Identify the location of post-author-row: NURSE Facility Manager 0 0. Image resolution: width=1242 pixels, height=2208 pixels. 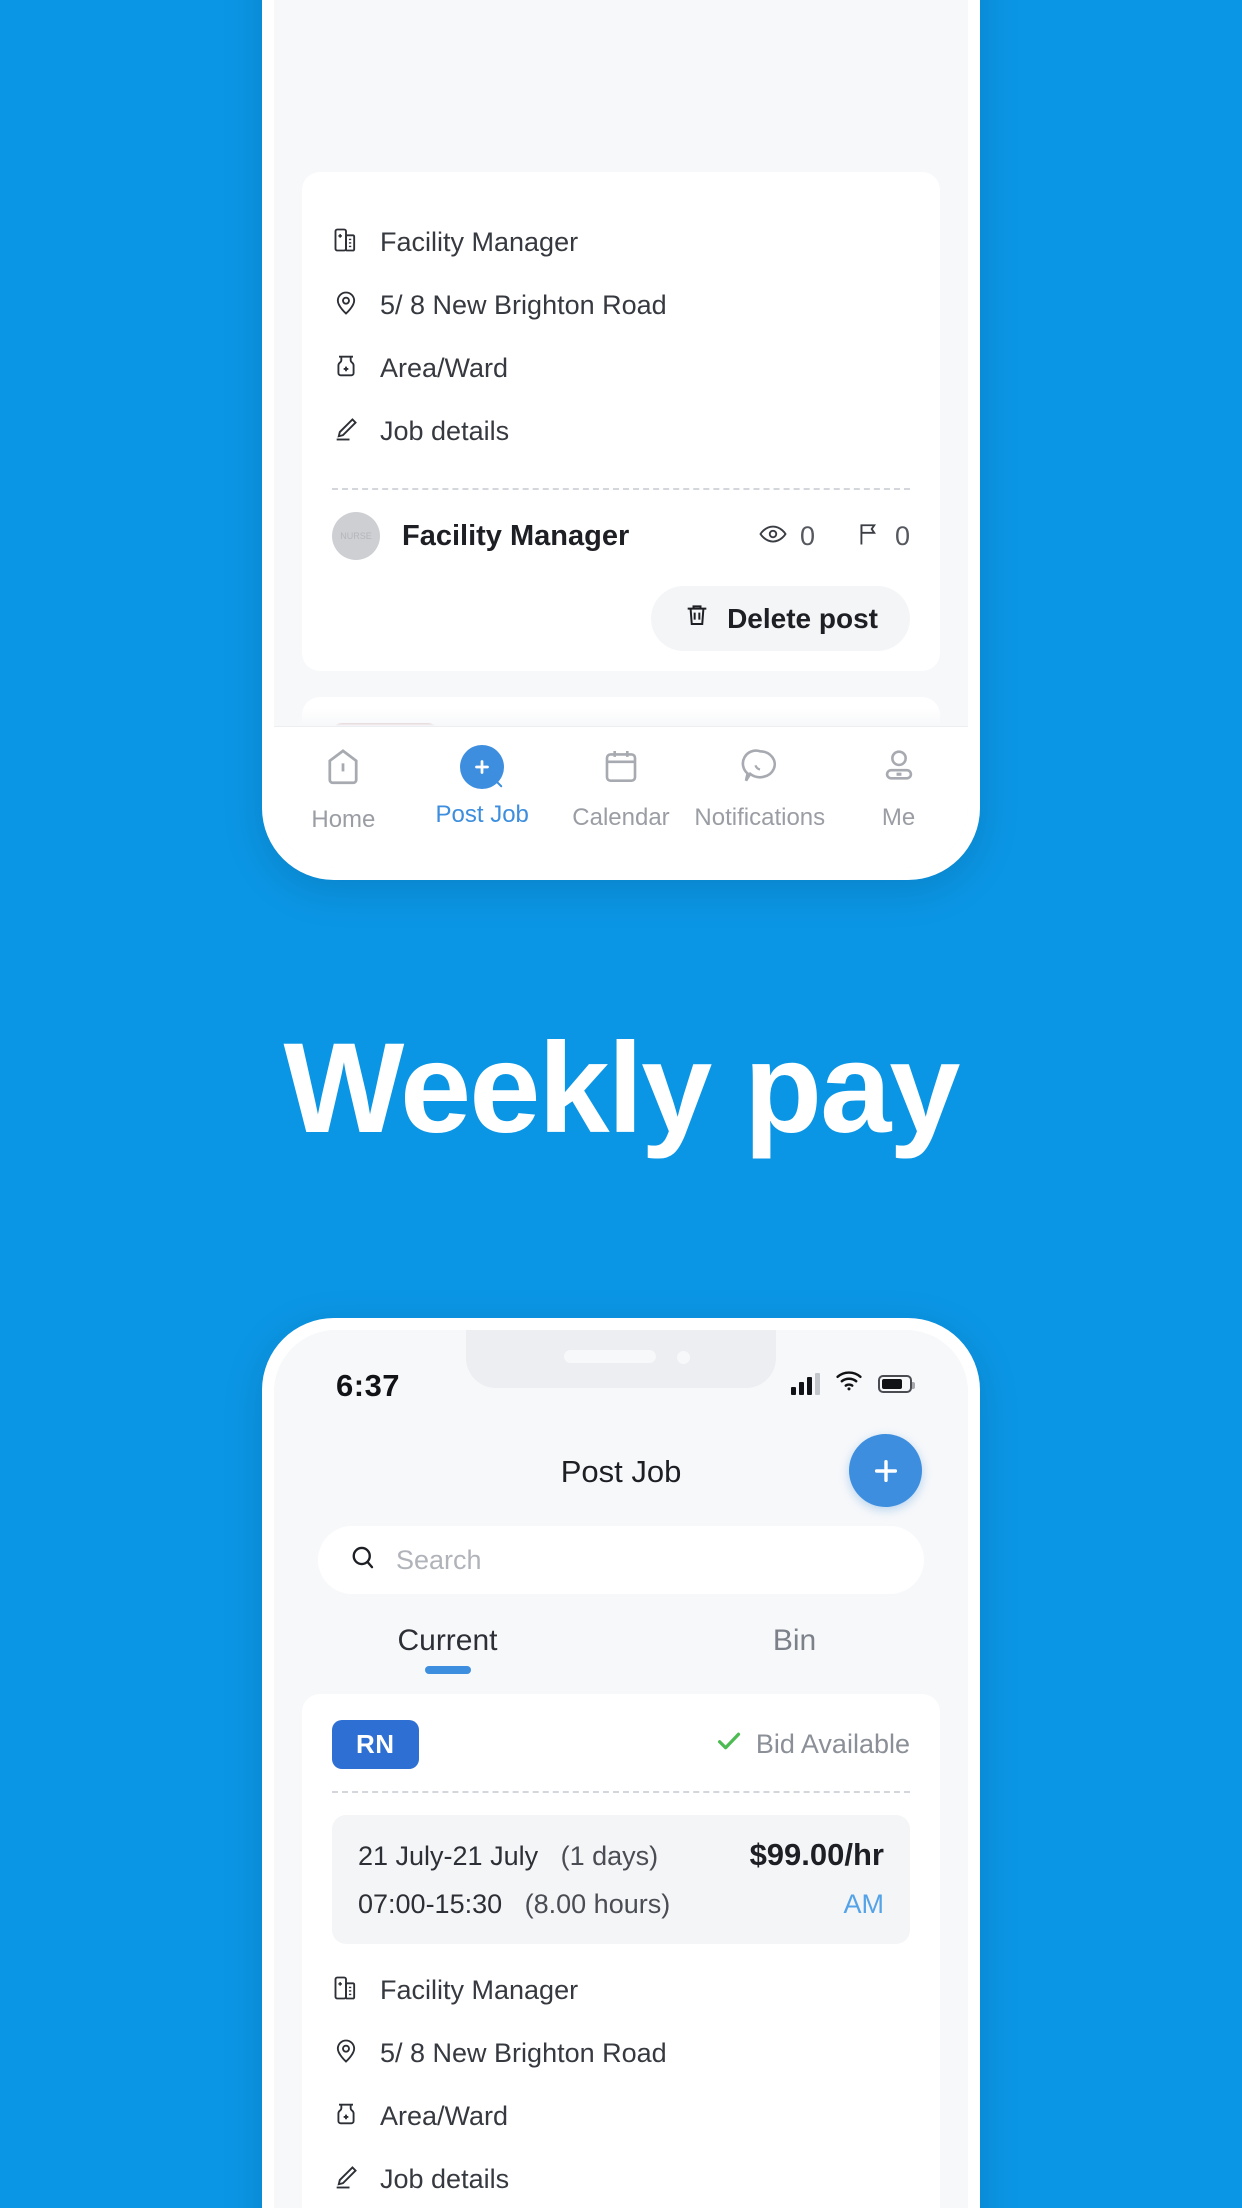
(621, 536).